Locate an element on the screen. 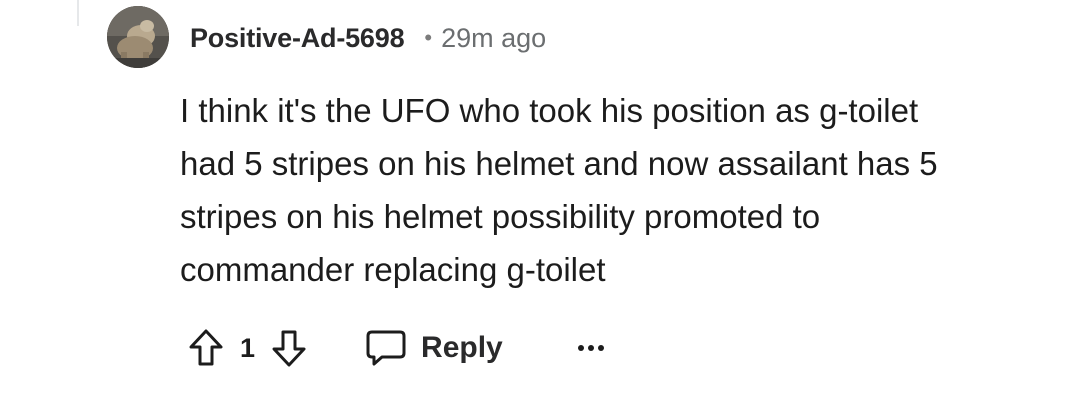 Image resolution: width=1080 pixels, height=418 pixels. comment-actions: 1 Reply is located at coordinates (395, 348).